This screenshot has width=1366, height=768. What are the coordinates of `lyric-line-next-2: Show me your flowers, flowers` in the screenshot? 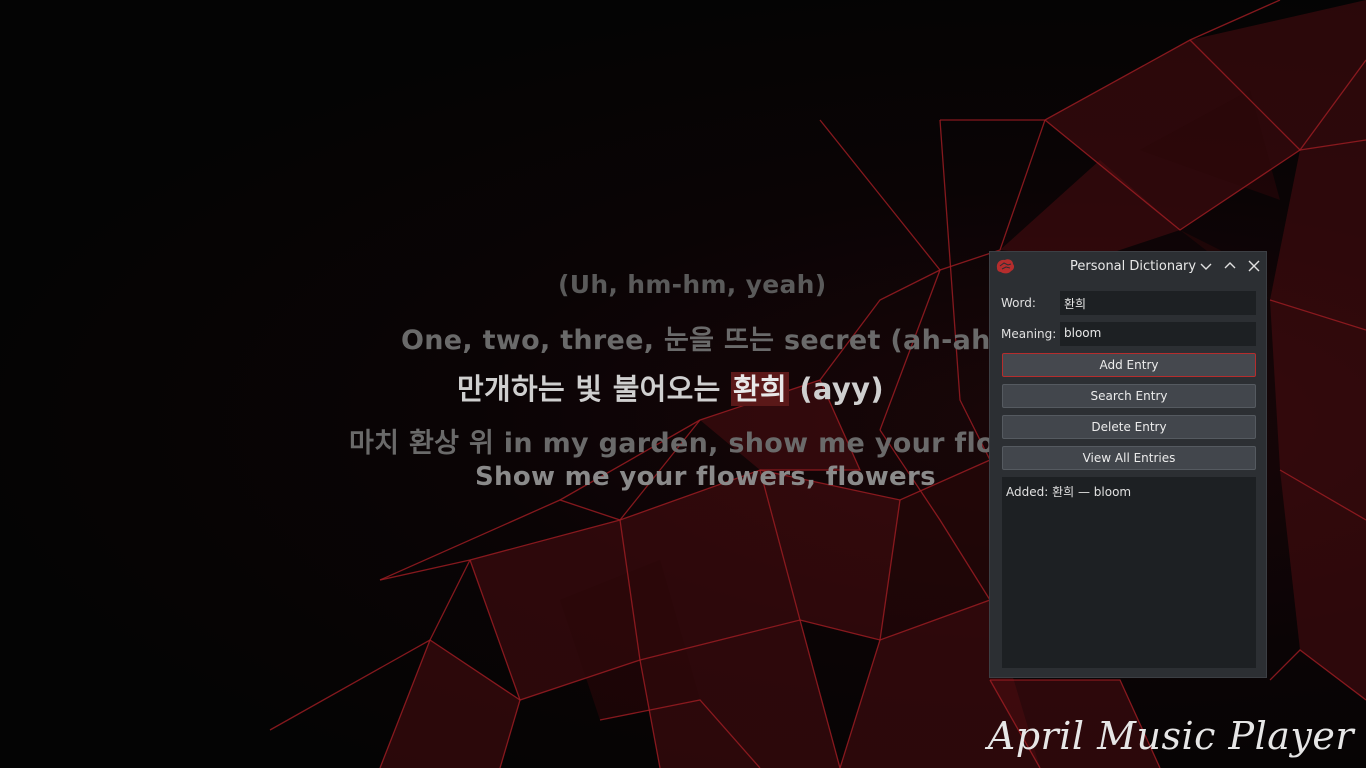 It's located at (705, 477).